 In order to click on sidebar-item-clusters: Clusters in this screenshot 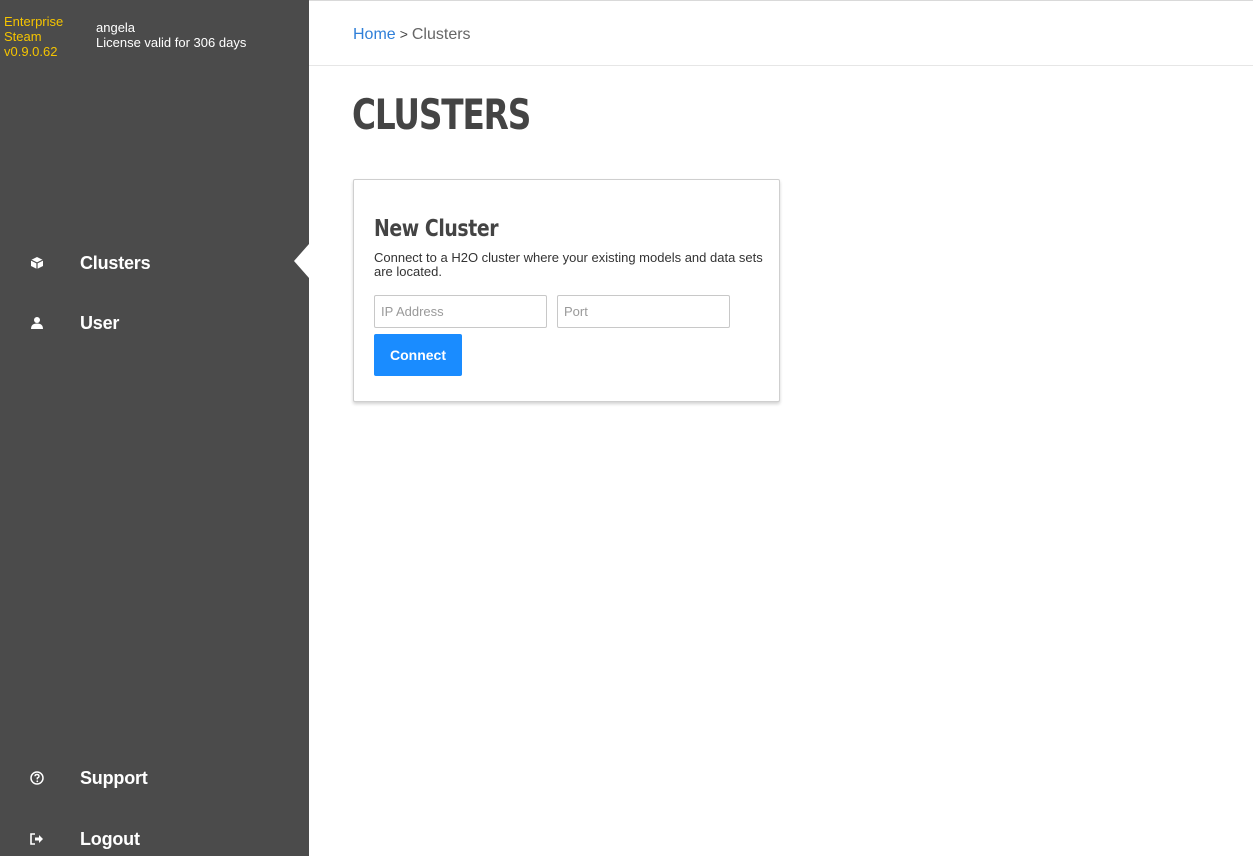, I will do `click(154, 262)`.